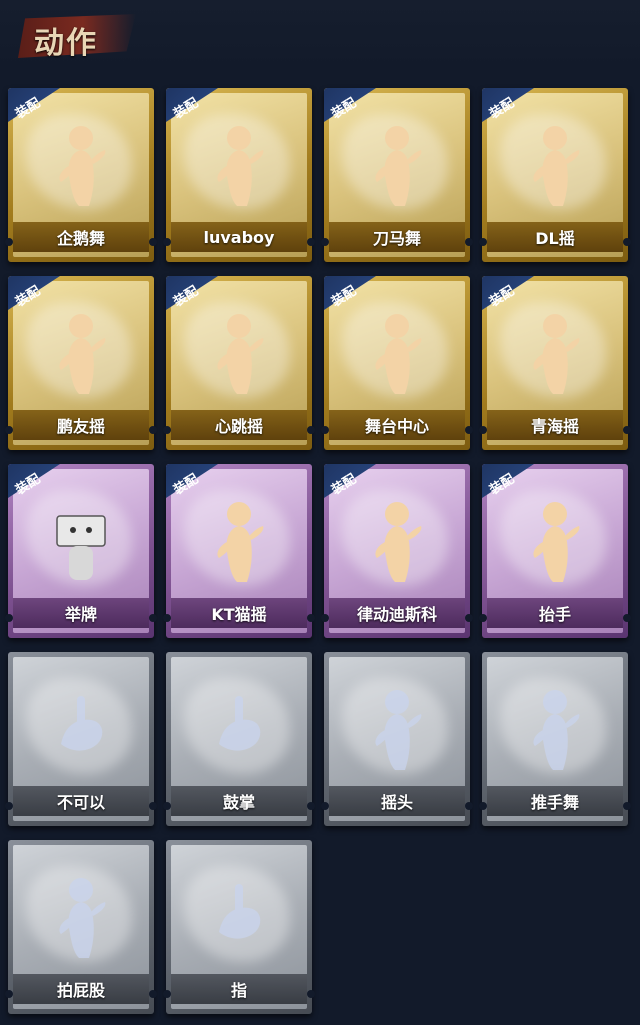 The image size is (640, 1025). Describe the element at coordinates (81, 551) in the screenshot. I see `action-card: 装配 举牌` at that location.